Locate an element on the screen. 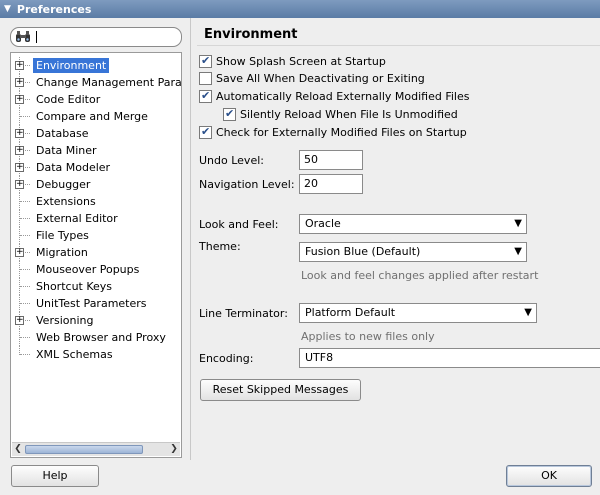 This screenshot has width=600, height=495. line-terminator-select: Platform Default ▼ is located at coordinates (418, 313).